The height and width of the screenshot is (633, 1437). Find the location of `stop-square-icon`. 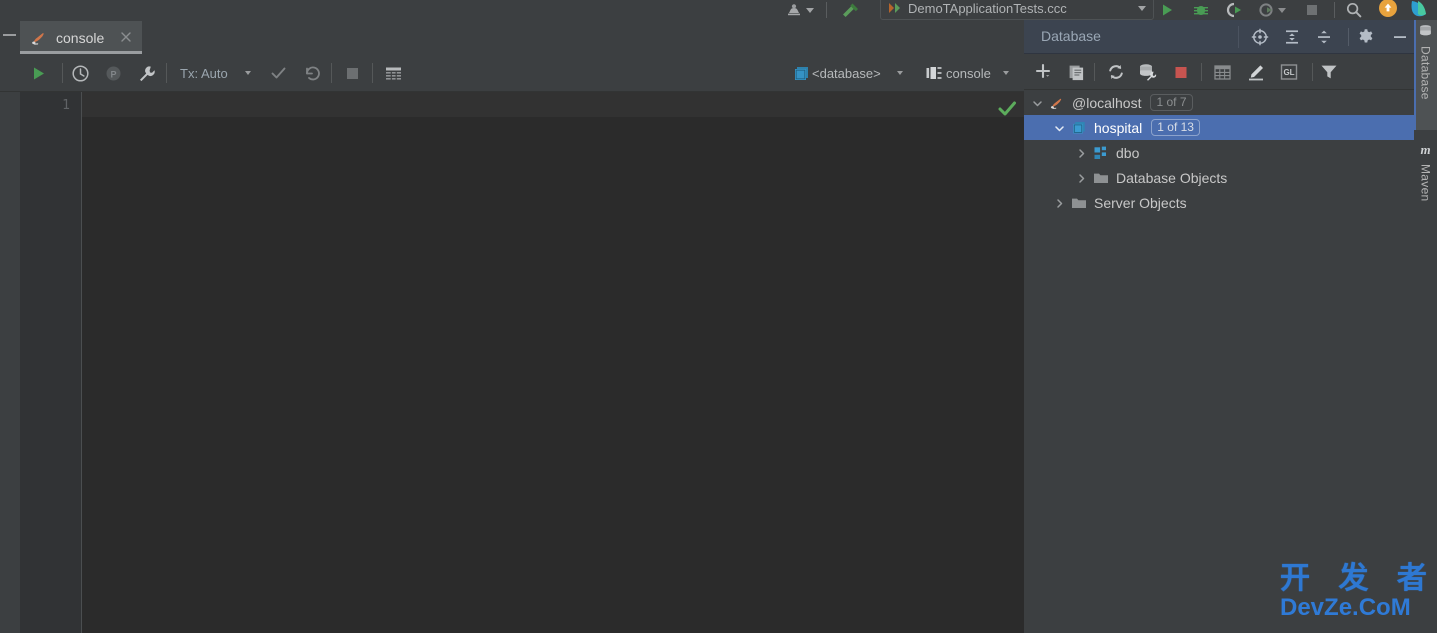

stop-square-icon is located at coordinates (352, 73).